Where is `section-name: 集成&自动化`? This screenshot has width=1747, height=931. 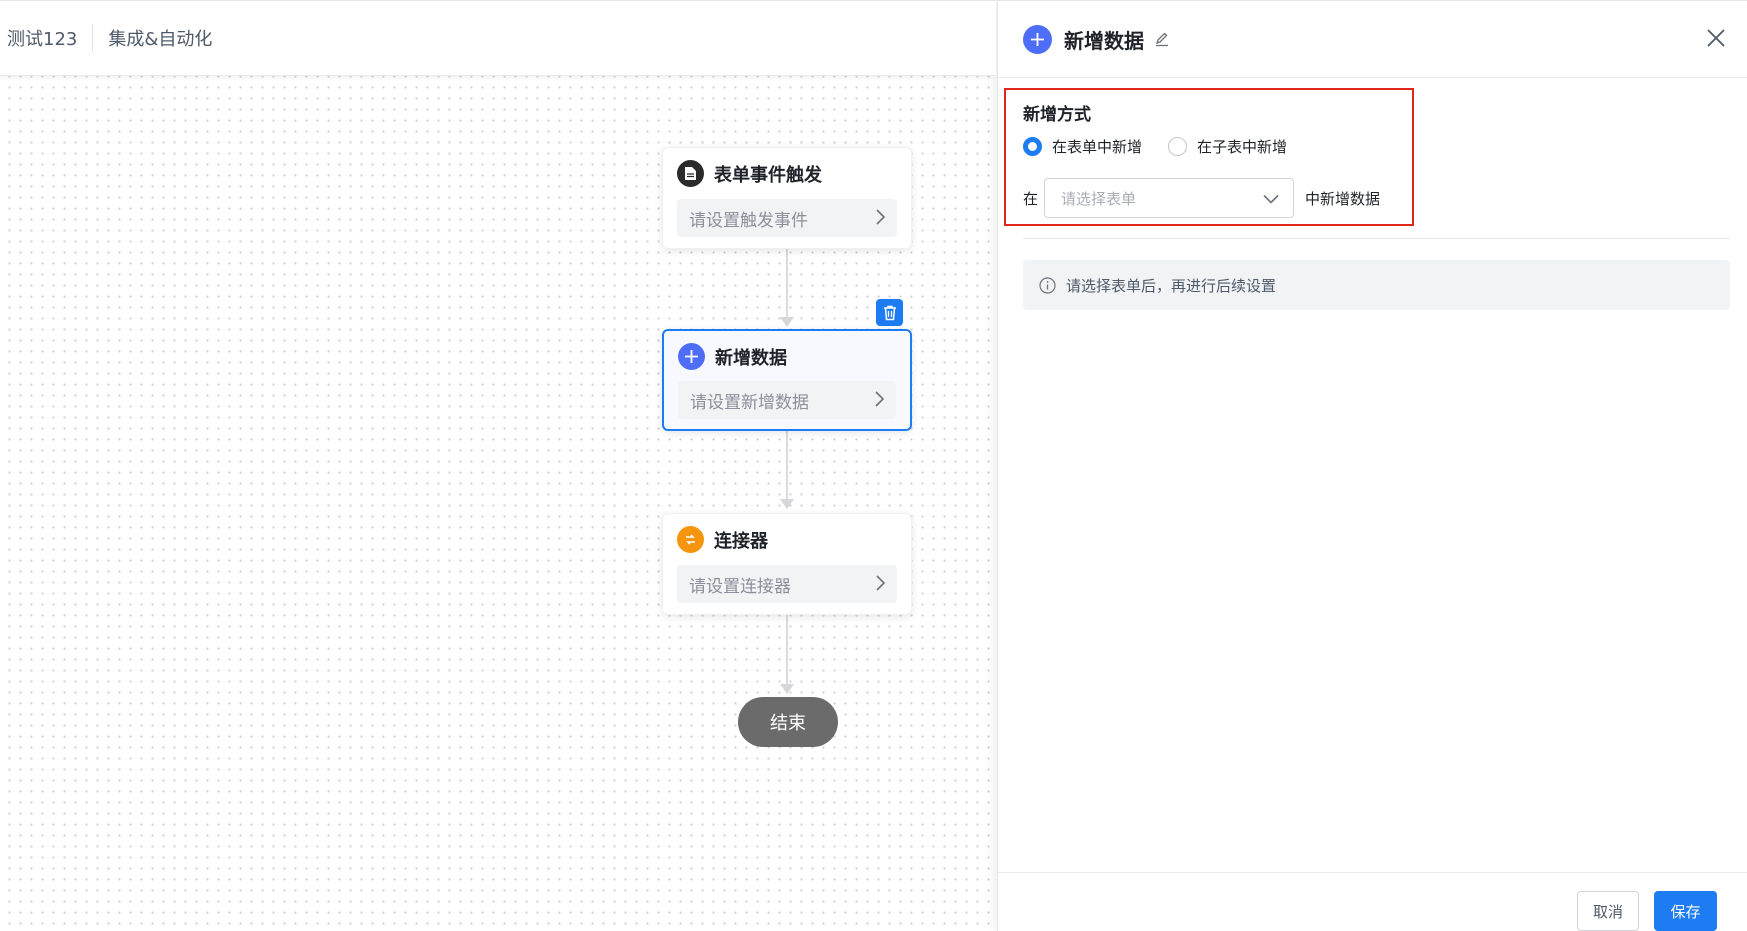 section-name: 集成&自动化 is located at coordinates (160, 38).